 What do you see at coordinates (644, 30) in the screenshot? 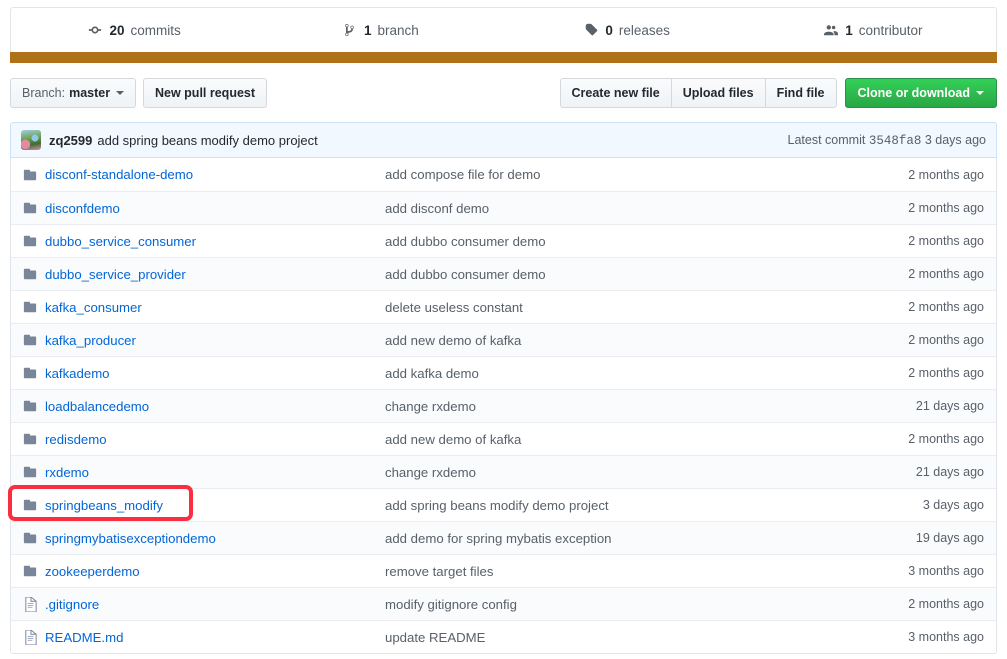
I see `stat-releases-label: releases` at bounding box center [644, 30].